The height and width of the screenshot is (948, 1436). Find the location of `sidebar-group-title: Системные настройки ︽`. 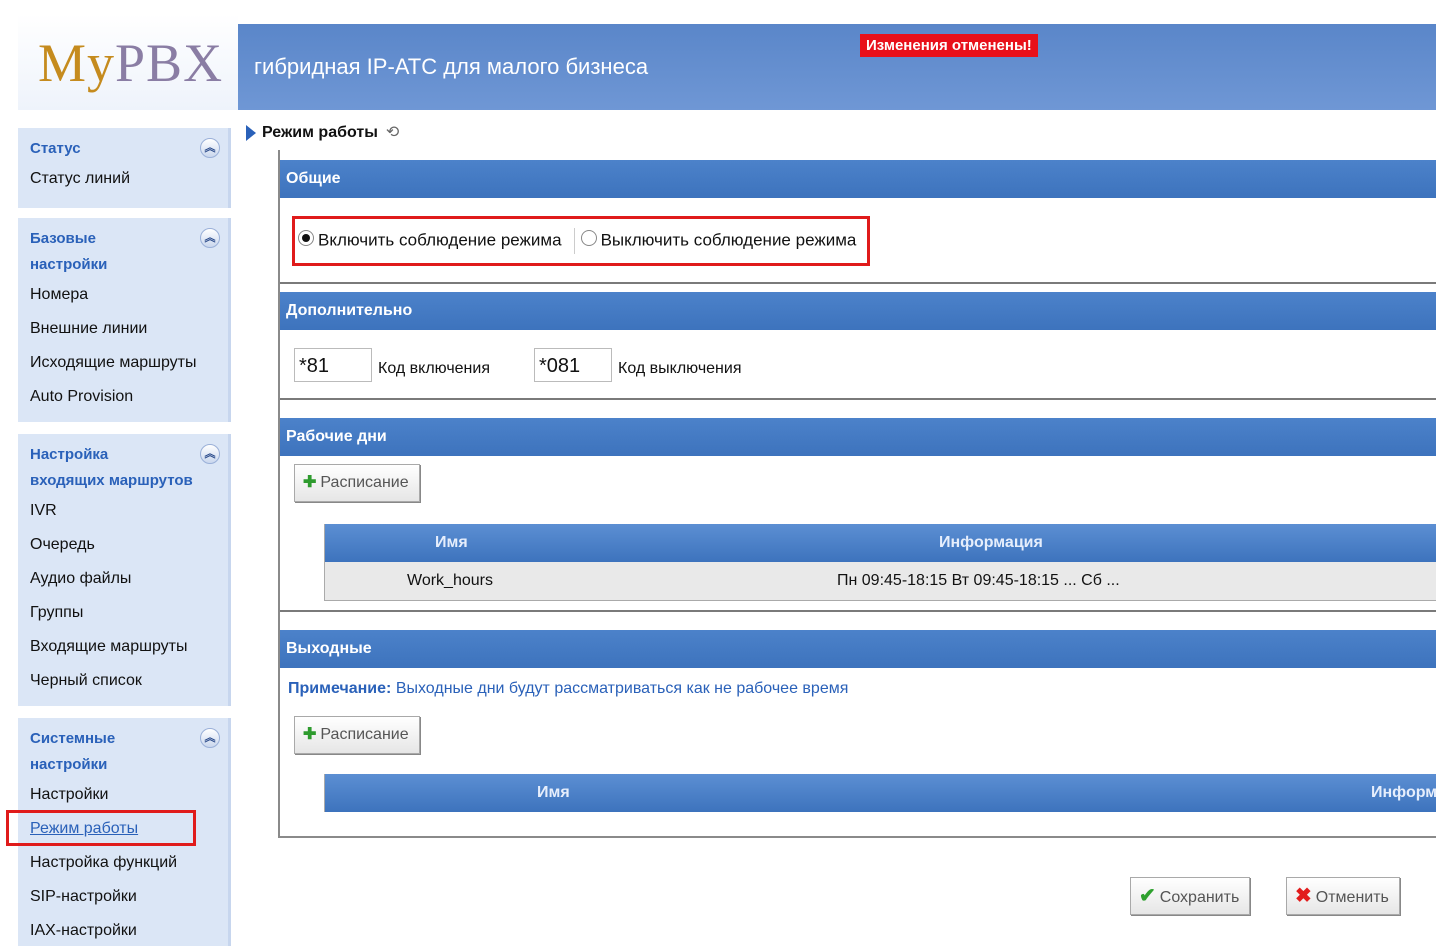

sidebar-group-title: Системные настройки ︽ is located at coordinates (123, 748).